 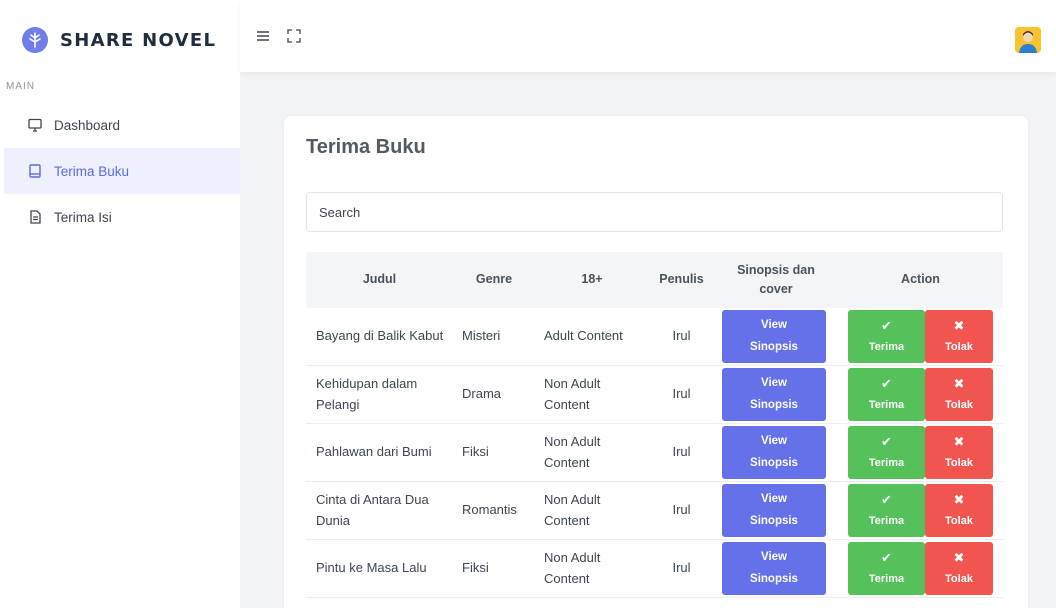 What do you see at coordinates (494, 394) in the screenshot?
I see `cell-genre: Drama` at bounding box center [494, 394].